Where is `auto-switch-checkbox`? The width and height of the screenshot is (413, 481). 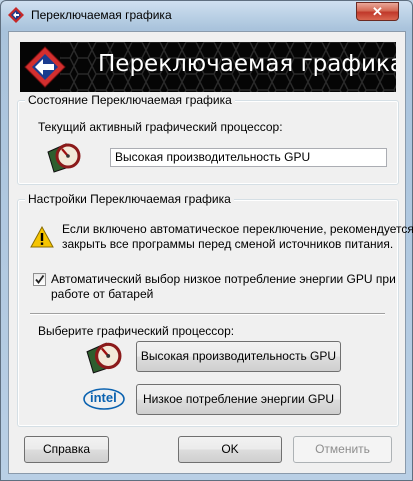 auto-switch-checkbox is located at coordinates (39, 279).